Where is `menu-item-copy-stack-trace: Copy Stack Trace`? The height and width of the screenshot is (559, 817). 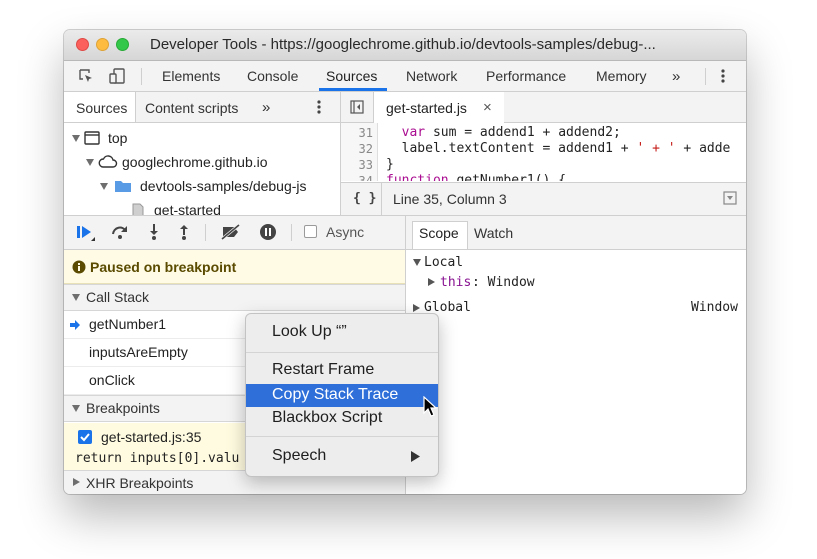
menu-item-copy-stack-trace: Copy Stack Trace is located at coordinates (342, 395).